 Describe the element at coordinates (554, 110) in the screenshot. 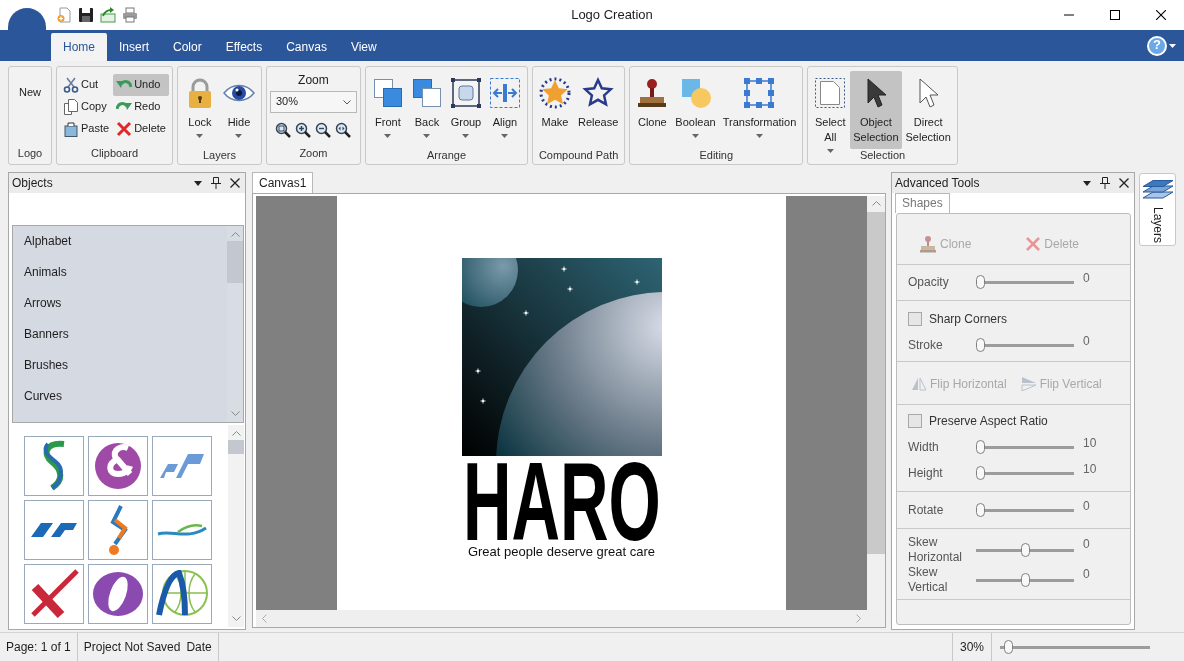

I see `ribbon-button: Make` at that location.